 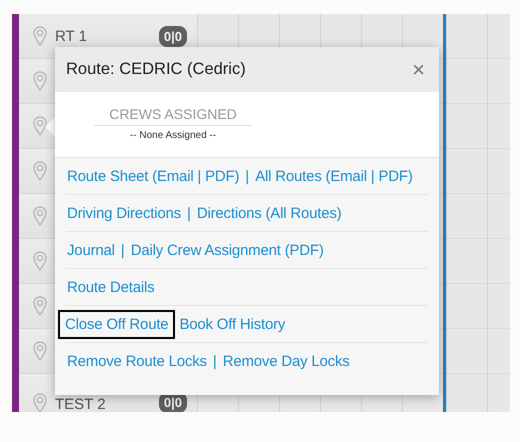 What do you see at coordinates (71, 36) in the screenshot?
I see `route-name: RT 1` at bounding box center [71, 36].